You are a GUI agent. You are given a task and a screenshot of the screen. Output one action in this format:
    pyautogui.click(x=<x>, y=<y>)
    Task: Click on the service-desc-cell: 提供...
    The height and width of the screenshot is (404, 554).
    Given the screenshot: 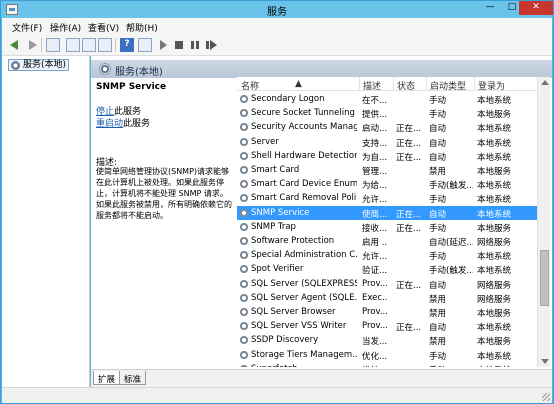 What is the action you would take?
    pyautogui.click(x=375, y=115)
    